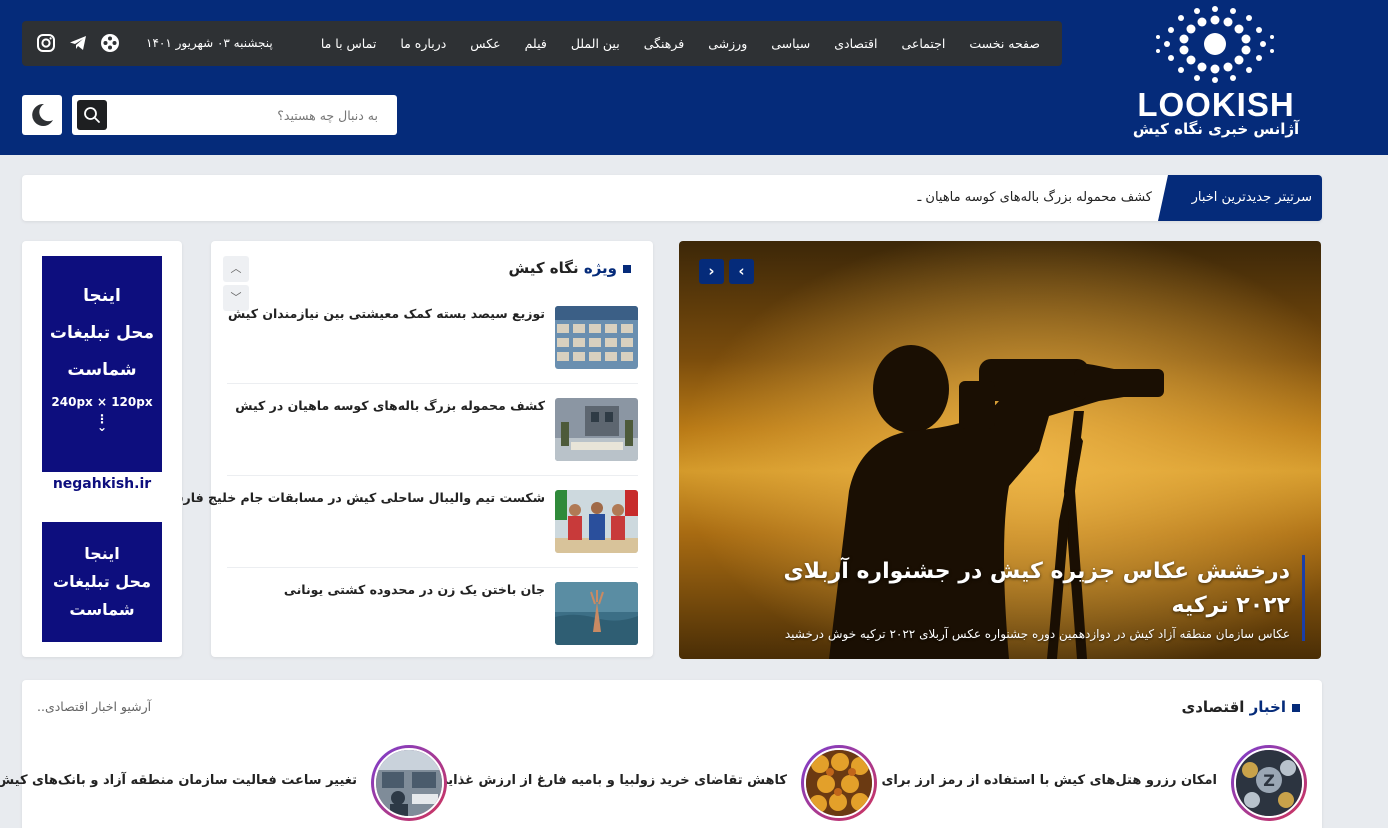 The image size is (1388, 828). Describe the element at coordinates (1034, 198) in the screenshot. I see `ticker-headline: کشف محموله بزرگ باله‌های کوسه ماهیان ـ` at that location.